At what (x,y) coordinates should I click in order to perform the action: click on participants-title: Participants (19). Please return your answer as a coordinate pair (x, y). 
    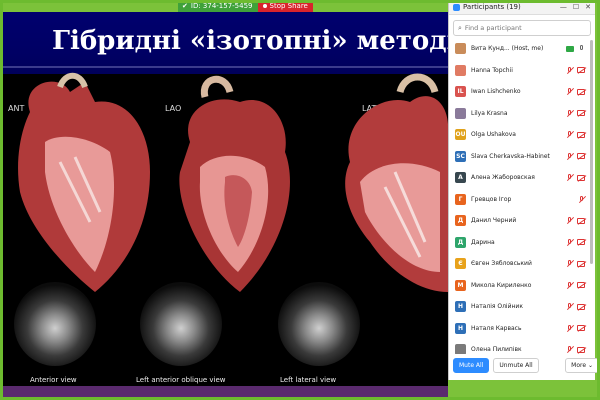
    Looking at the image, I should click on (492, 7).